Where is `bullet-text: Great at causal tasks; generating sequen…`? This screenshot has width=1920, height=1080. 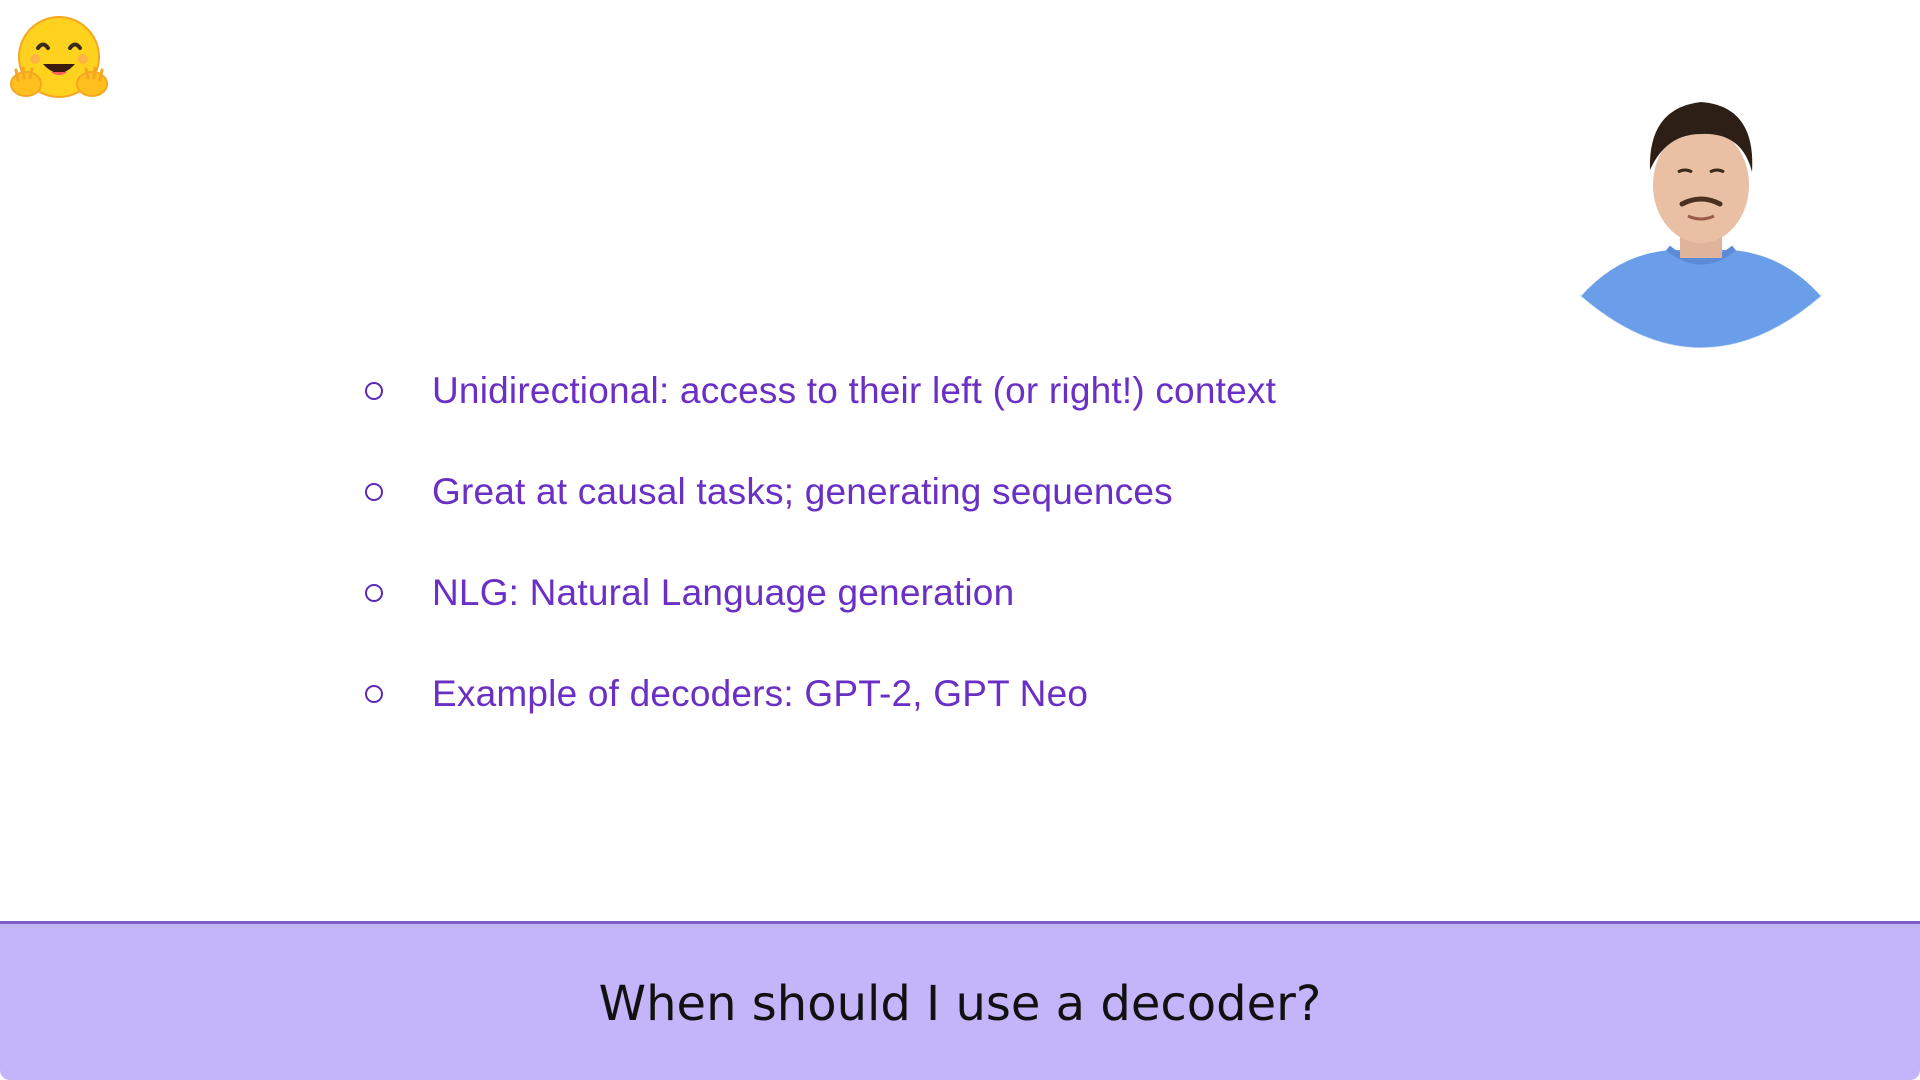
bullet-text: Great at causal tasks; generating sequen… is located at coordinates (802, 491).